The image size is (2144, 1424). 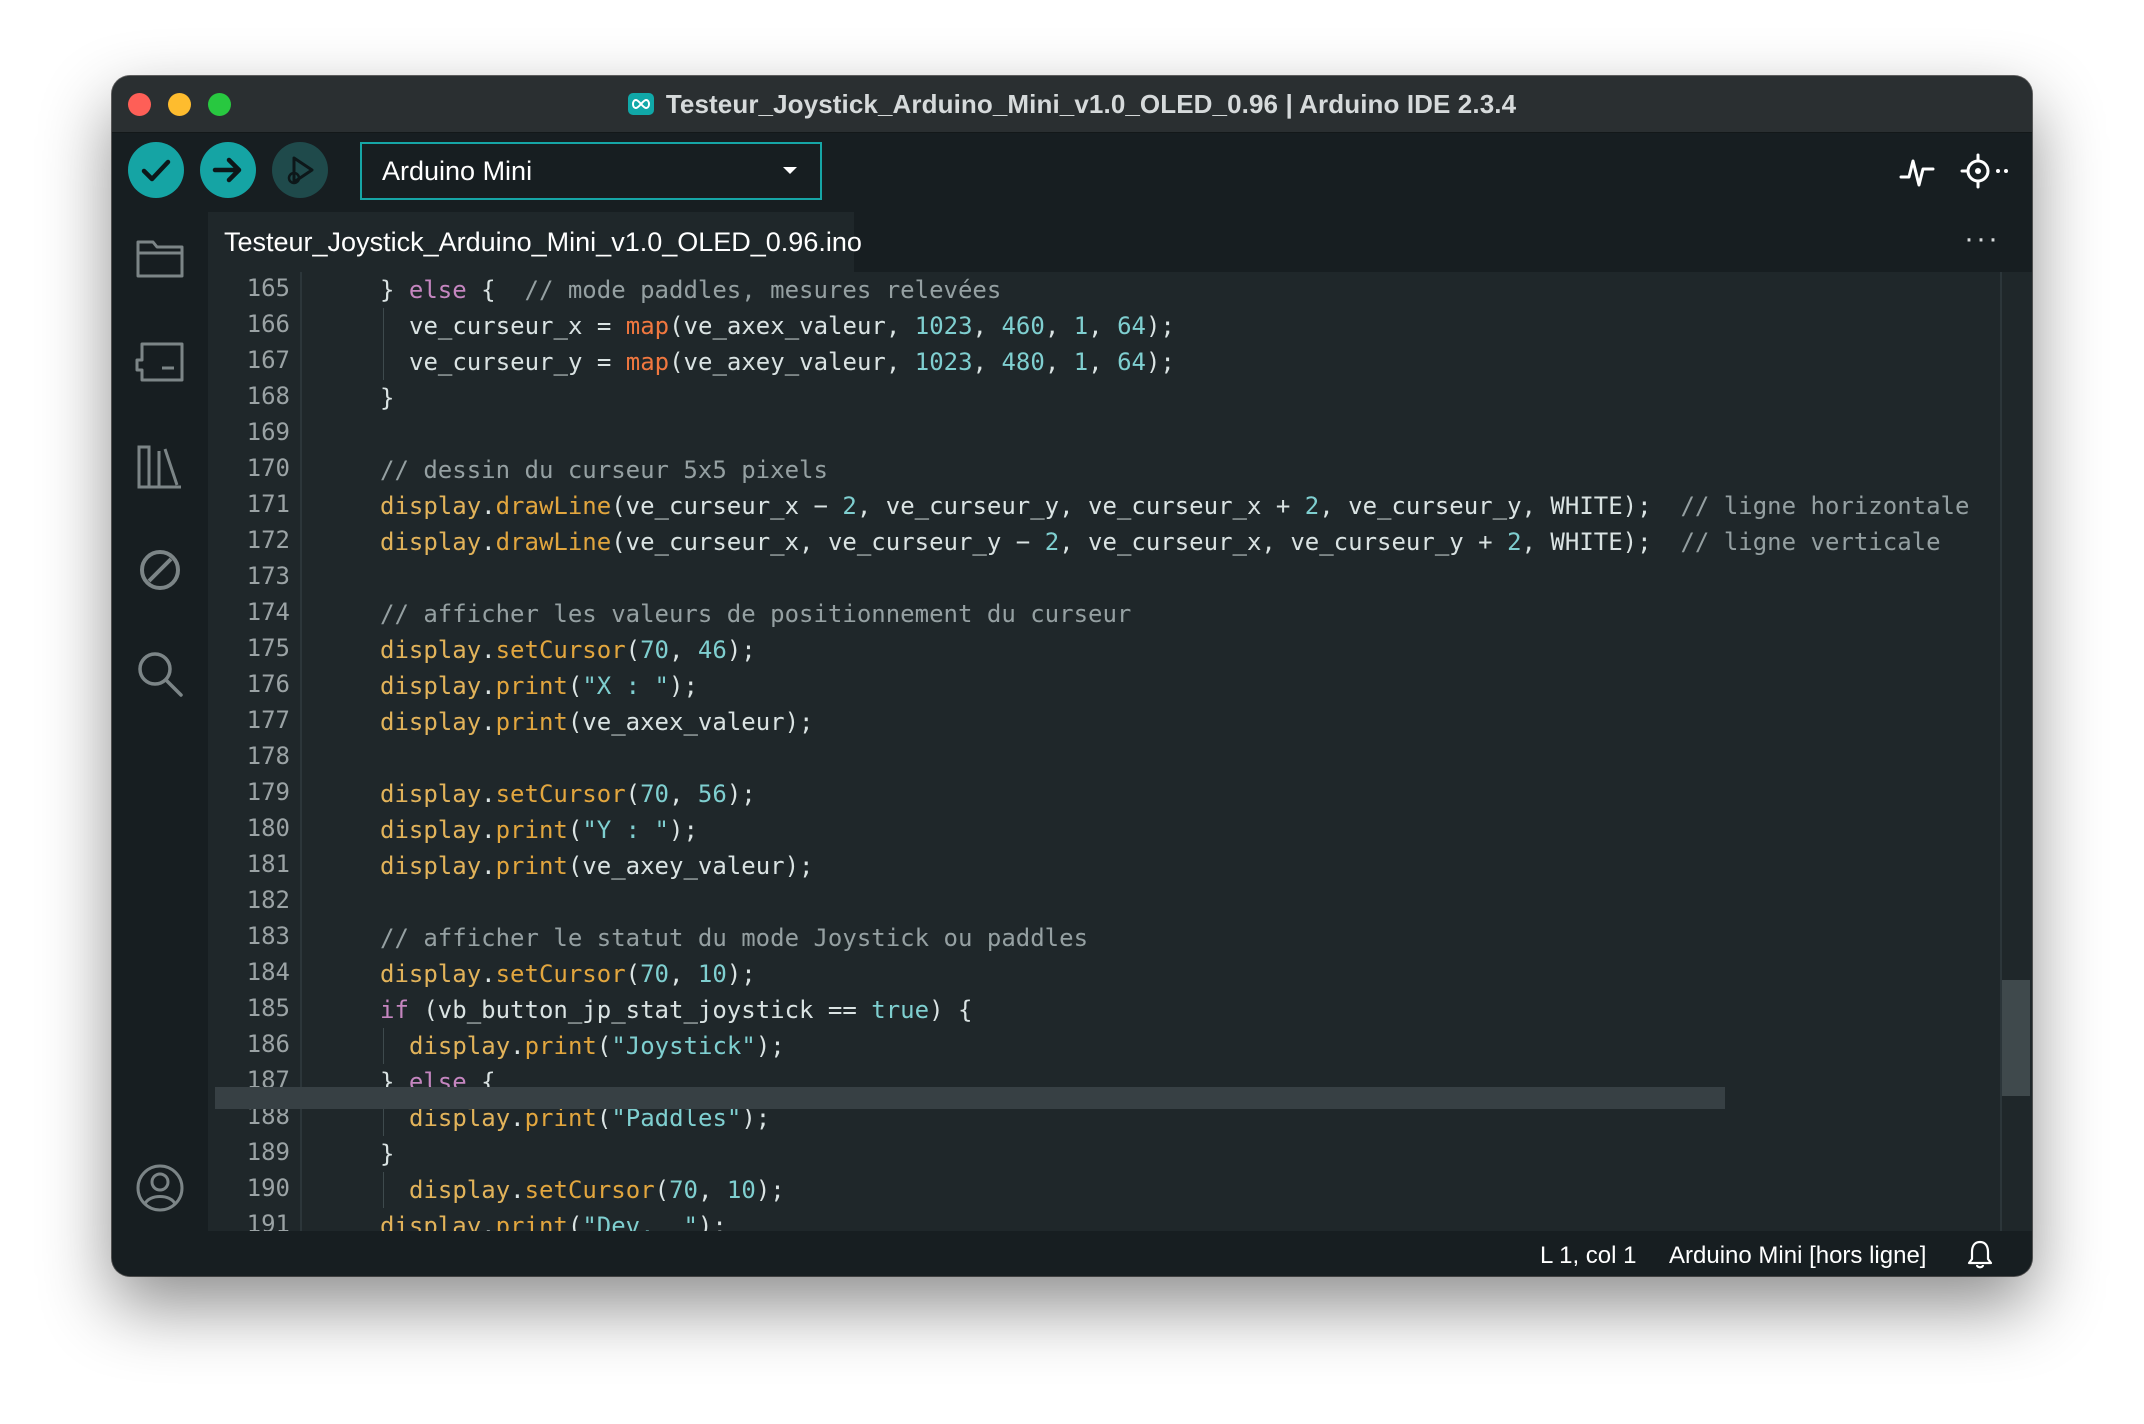 What do you see at coordinates (640, 1221) in the screenshot?
I see `code-token: "Dev. "` at bounding box center [640, 1221].